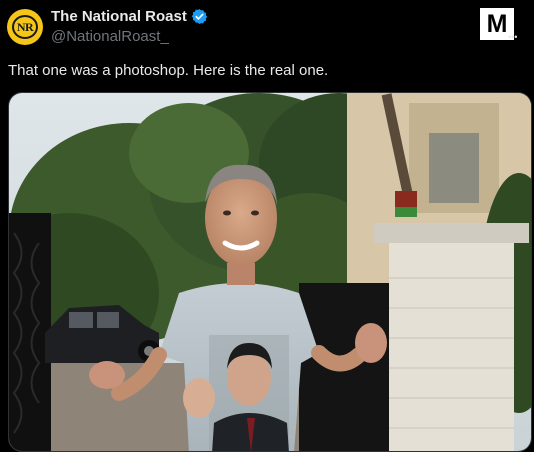  What do you see at coordinates (119, 16) in the screenshot?
I see `display-name: The National Roast` at bounding box center [119, 16].